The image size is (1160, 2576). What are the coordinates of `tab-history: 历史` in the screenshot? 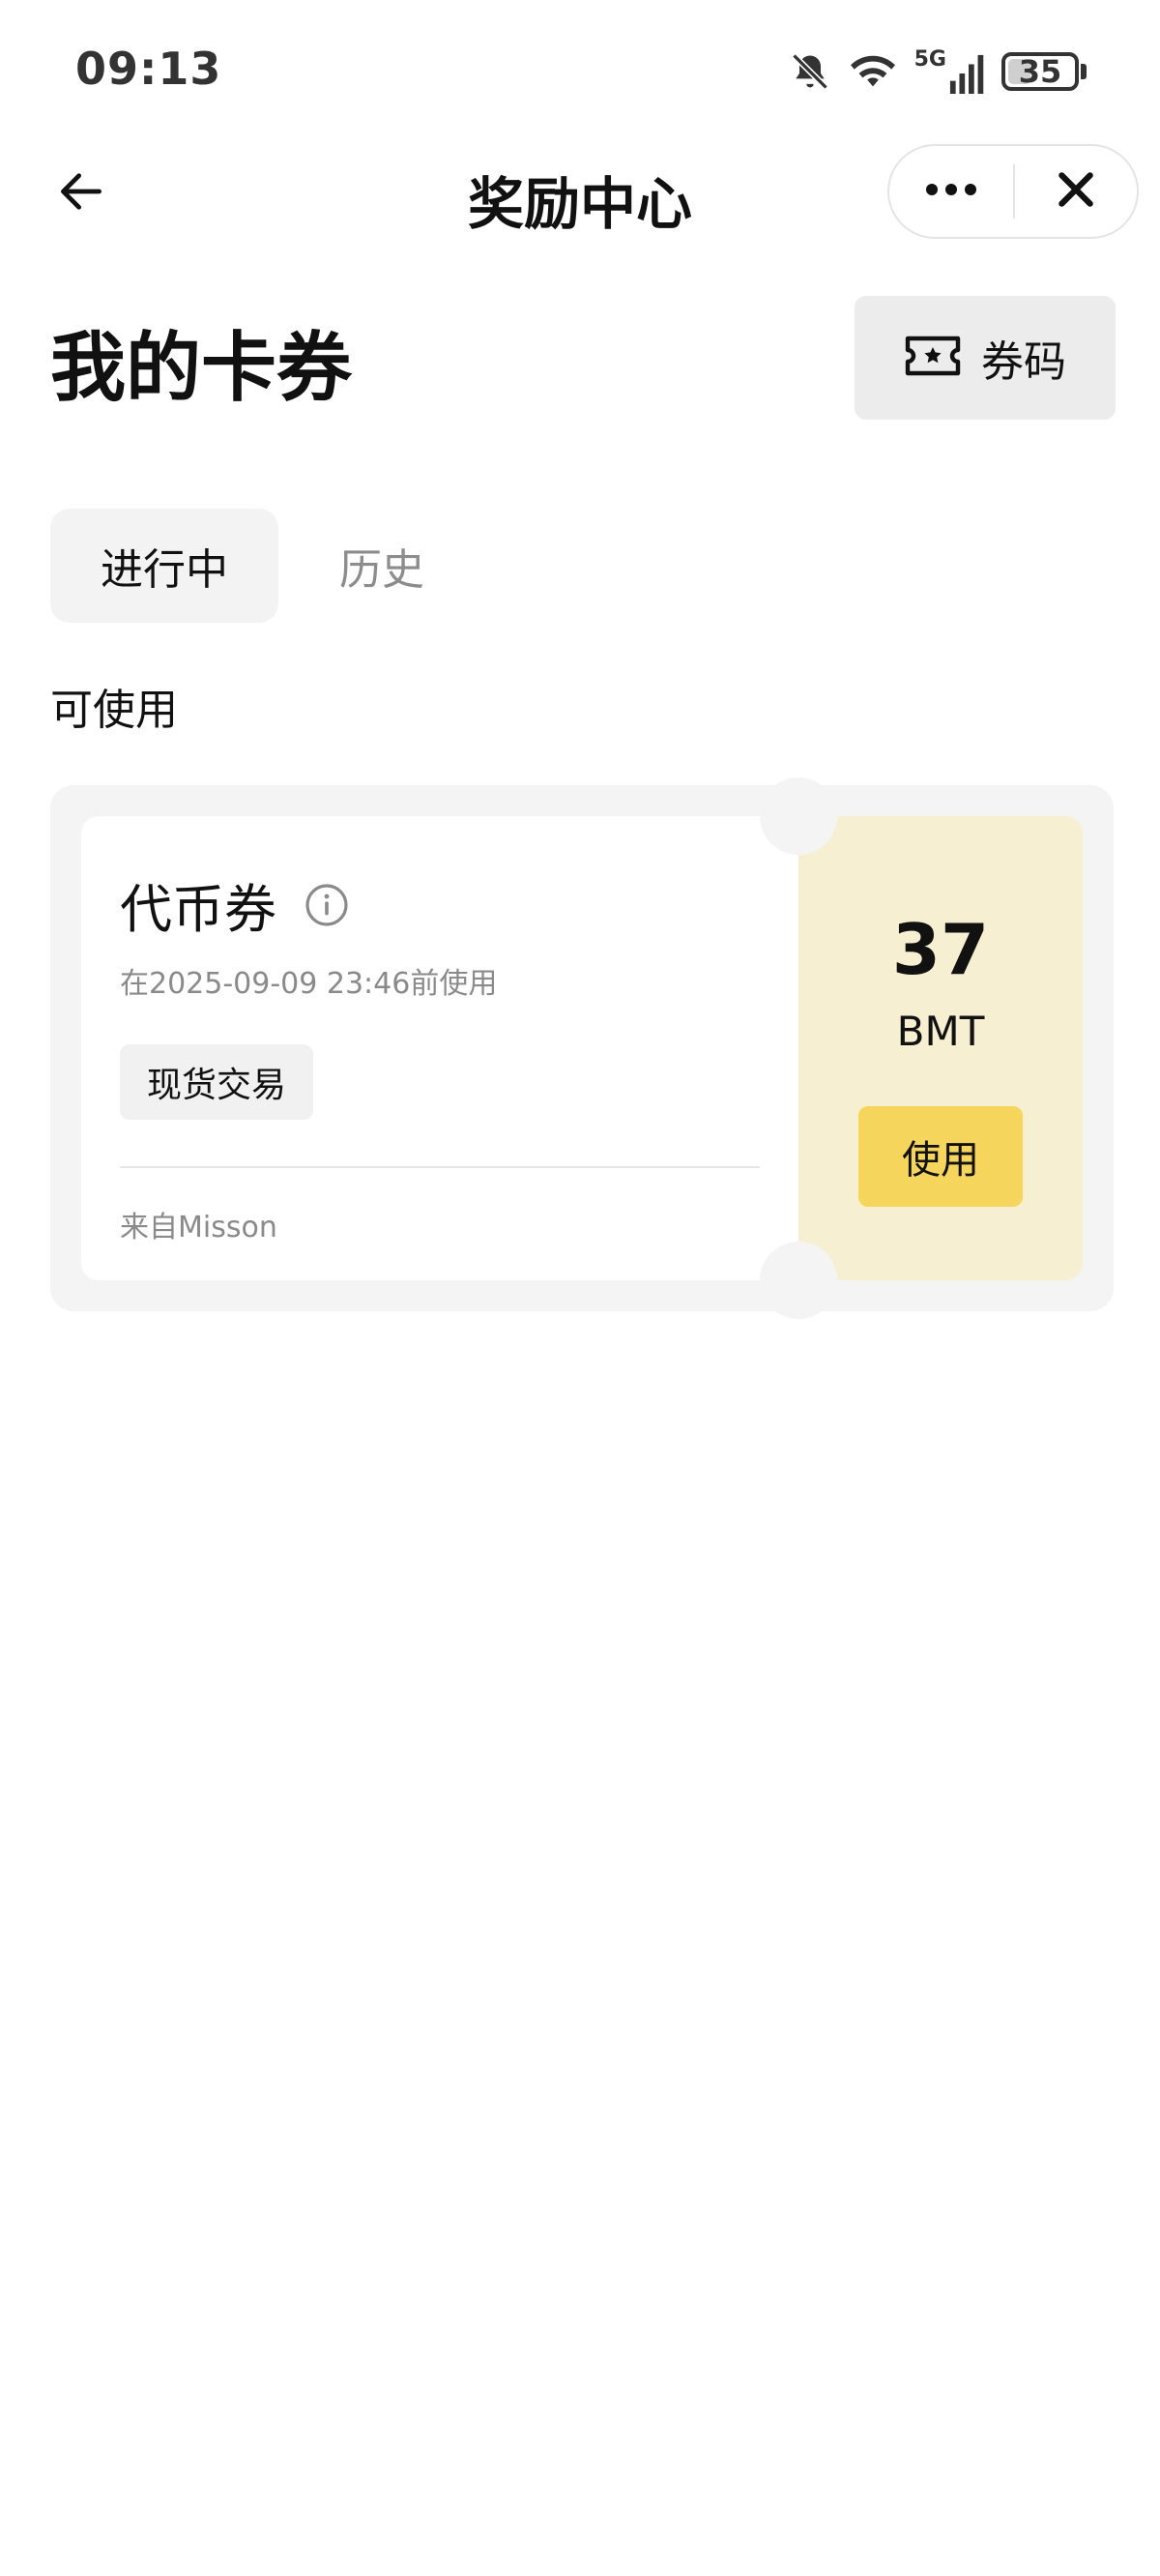 It's located at (382, 566).